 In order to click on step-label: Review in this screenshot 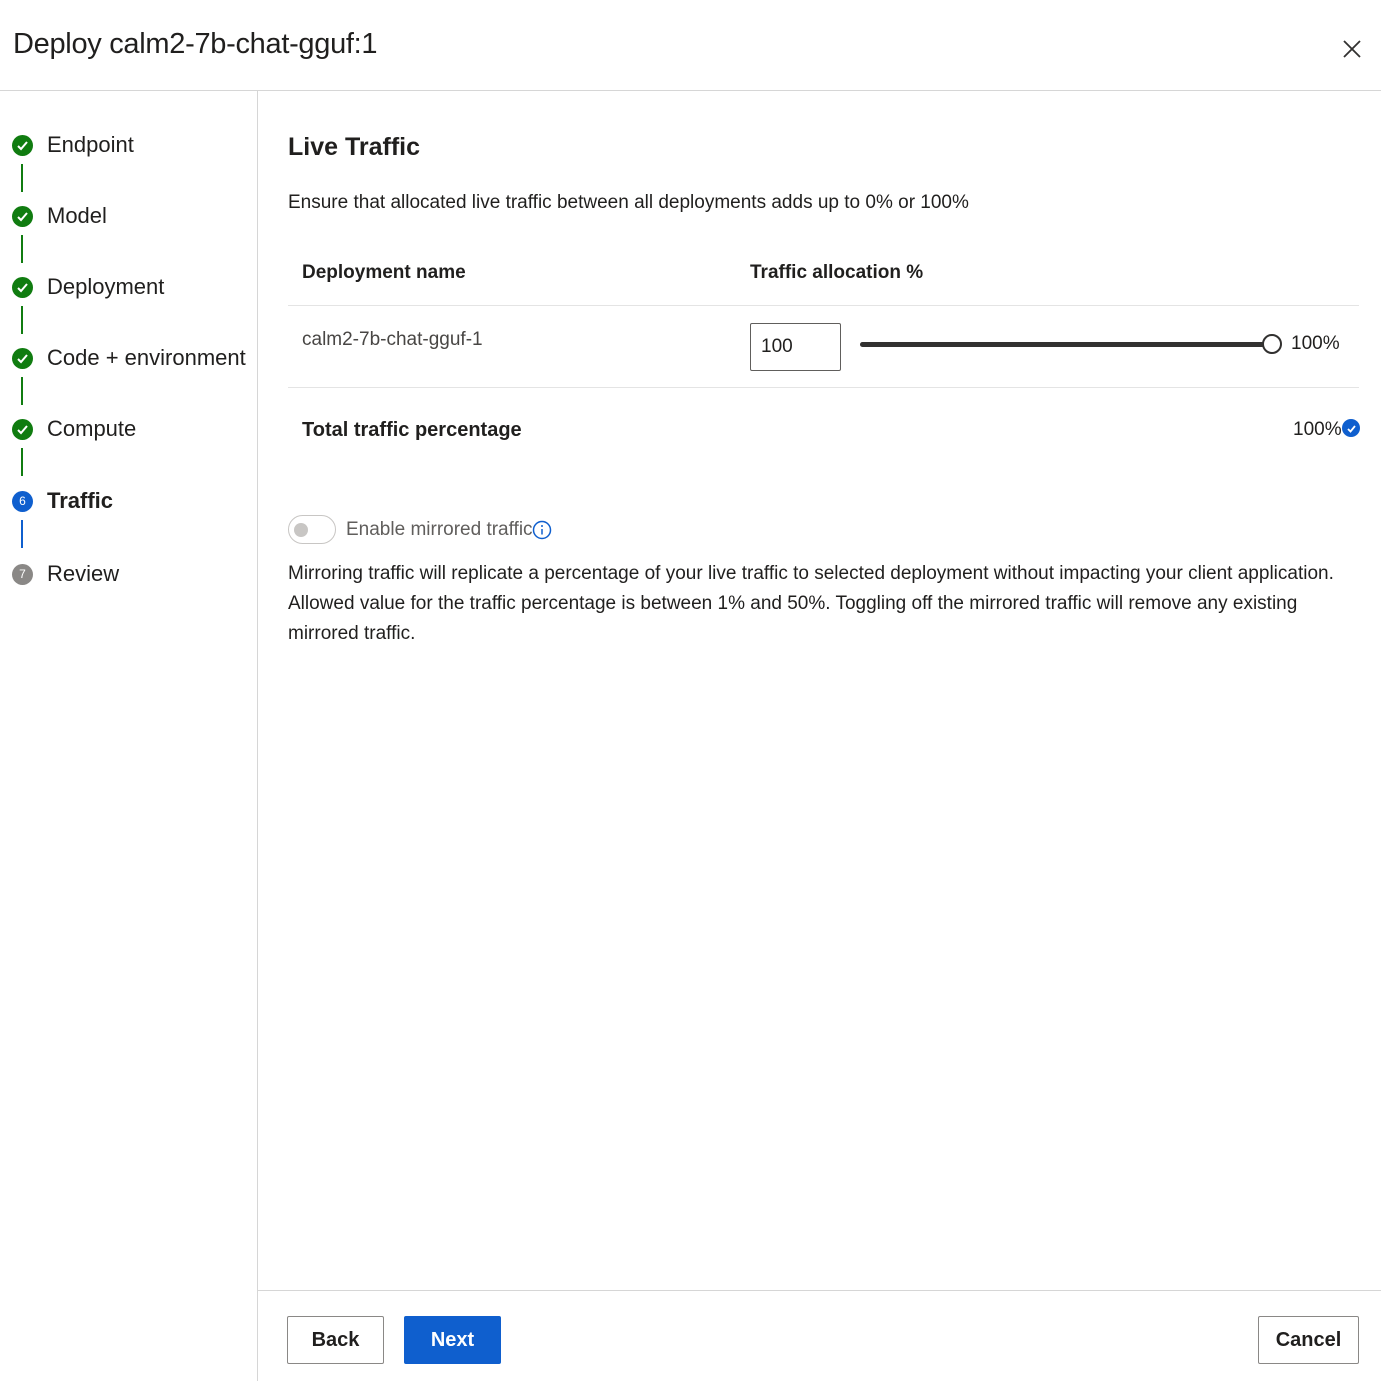, I will do `click(83, 573)`.